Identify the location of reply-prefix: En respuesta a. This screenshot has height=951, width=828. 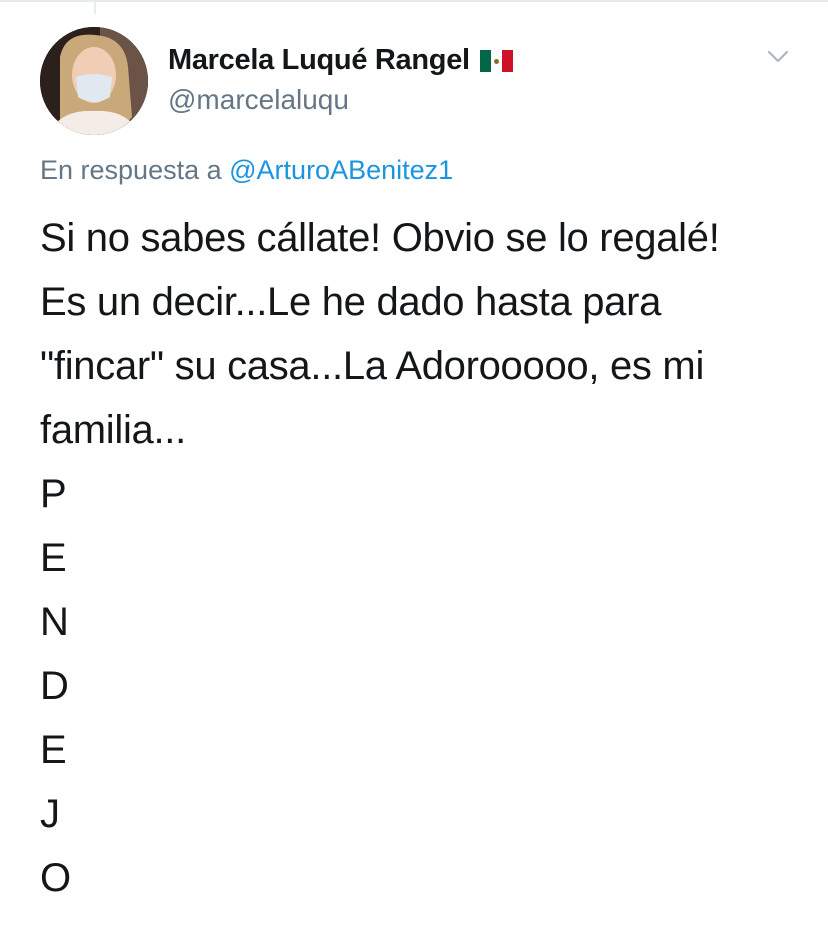
(131, 170).